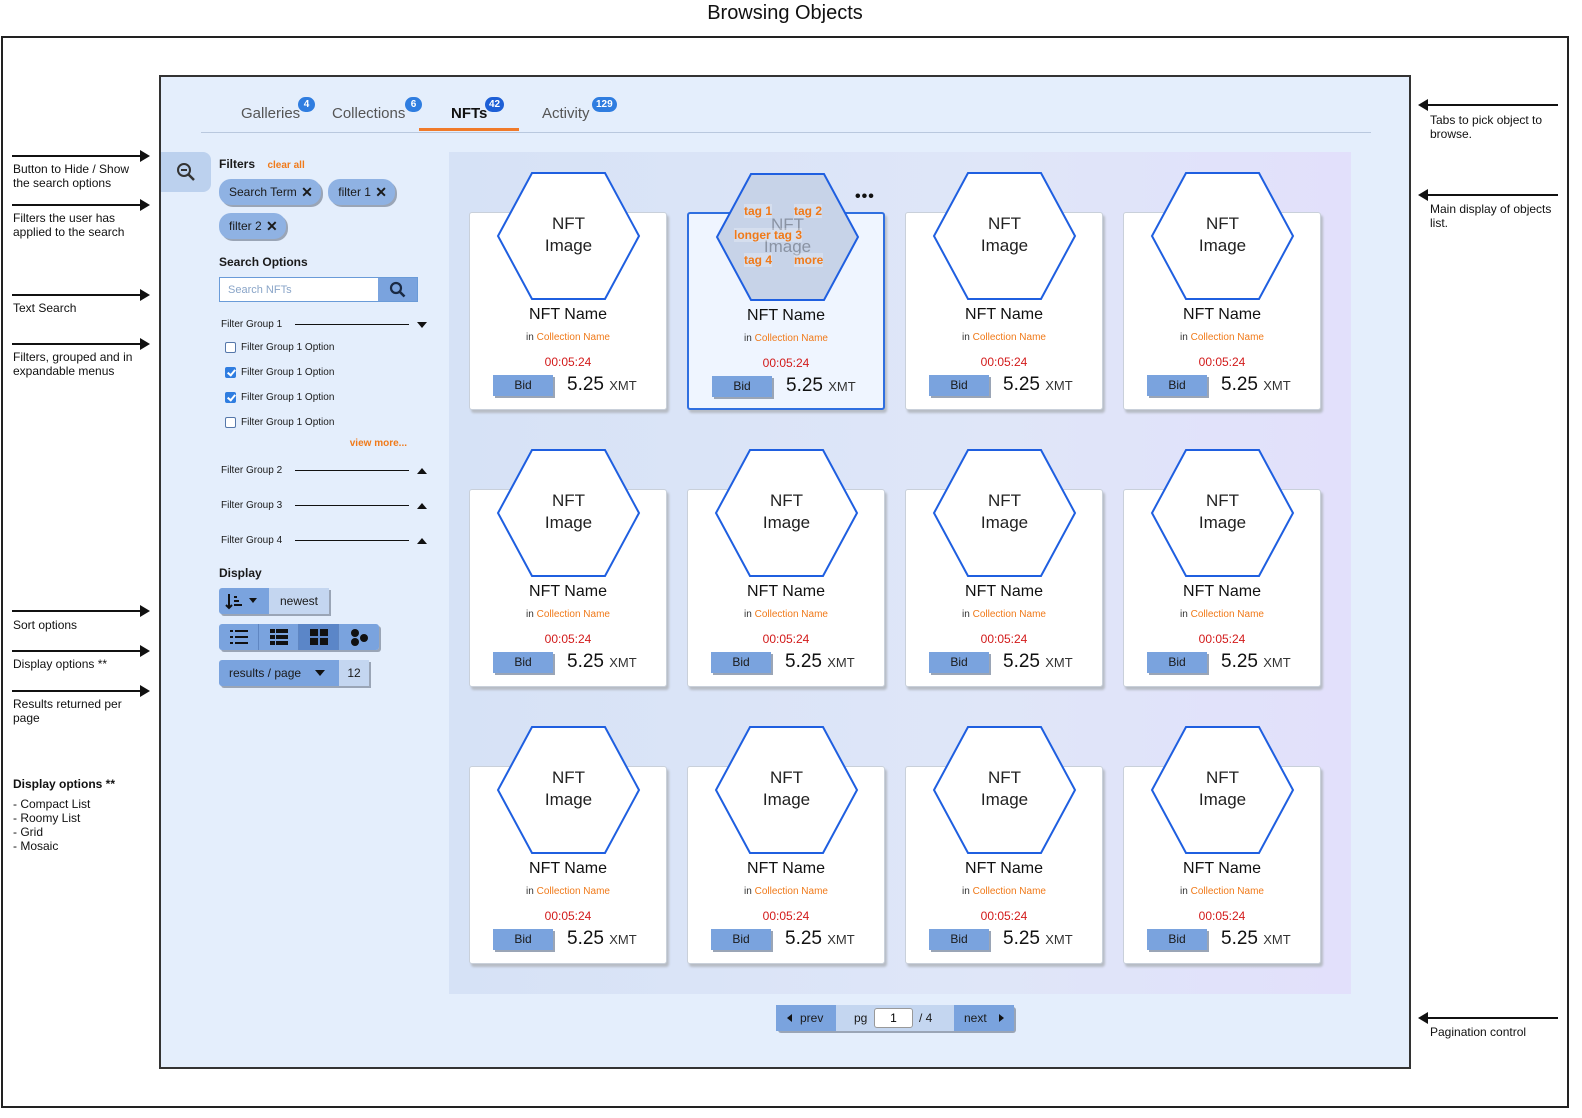  I want to click on results-per-page-dropdown: results / page, so click(279, 673).